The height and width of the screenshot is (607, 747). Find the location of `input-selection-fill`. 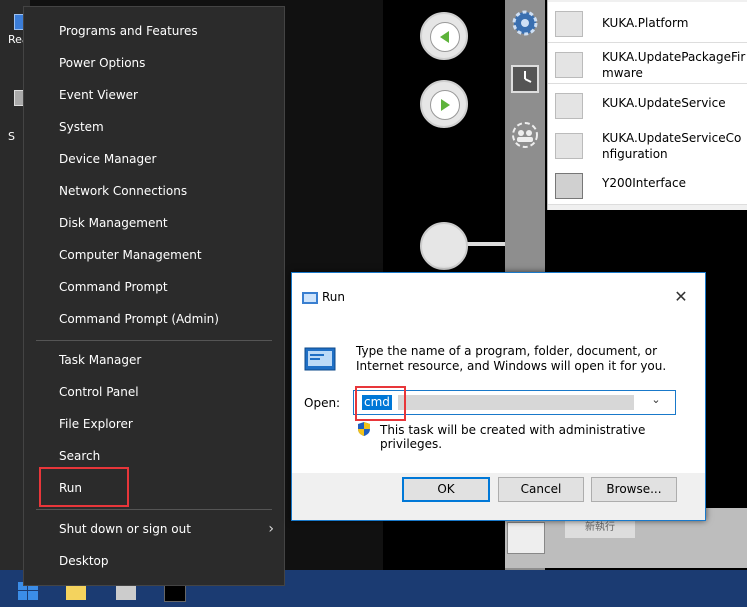

input-selection-fill is located at coordinates (516, 402).